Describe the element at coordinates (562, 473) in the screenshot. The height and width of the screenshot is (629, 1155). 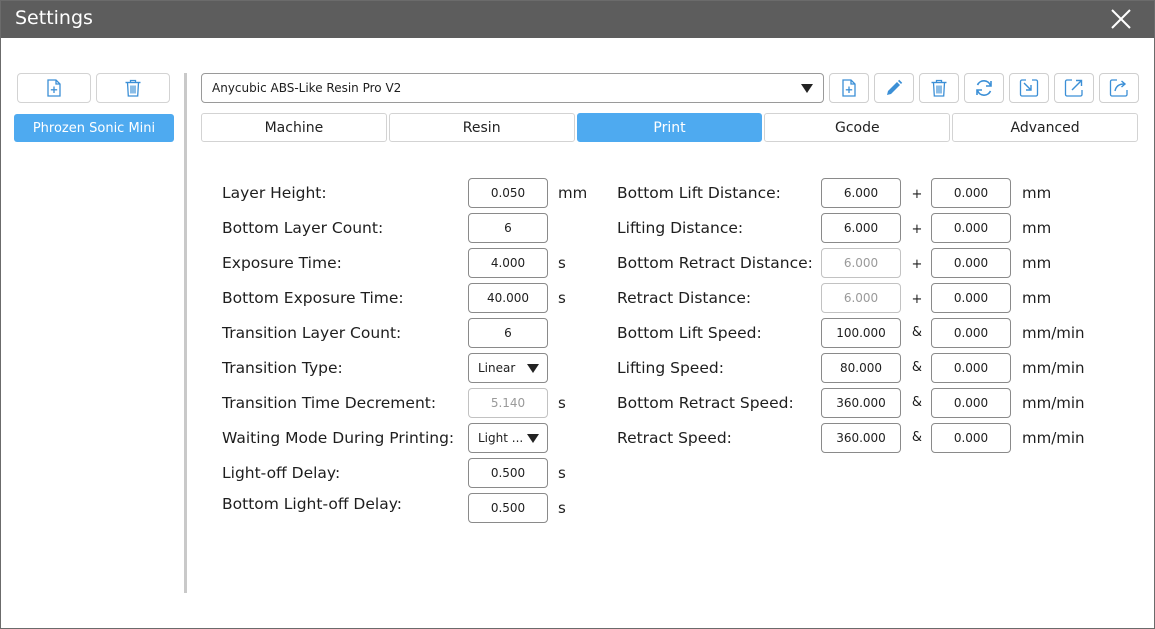
I see `light-off-delay-unit: s` at that location.